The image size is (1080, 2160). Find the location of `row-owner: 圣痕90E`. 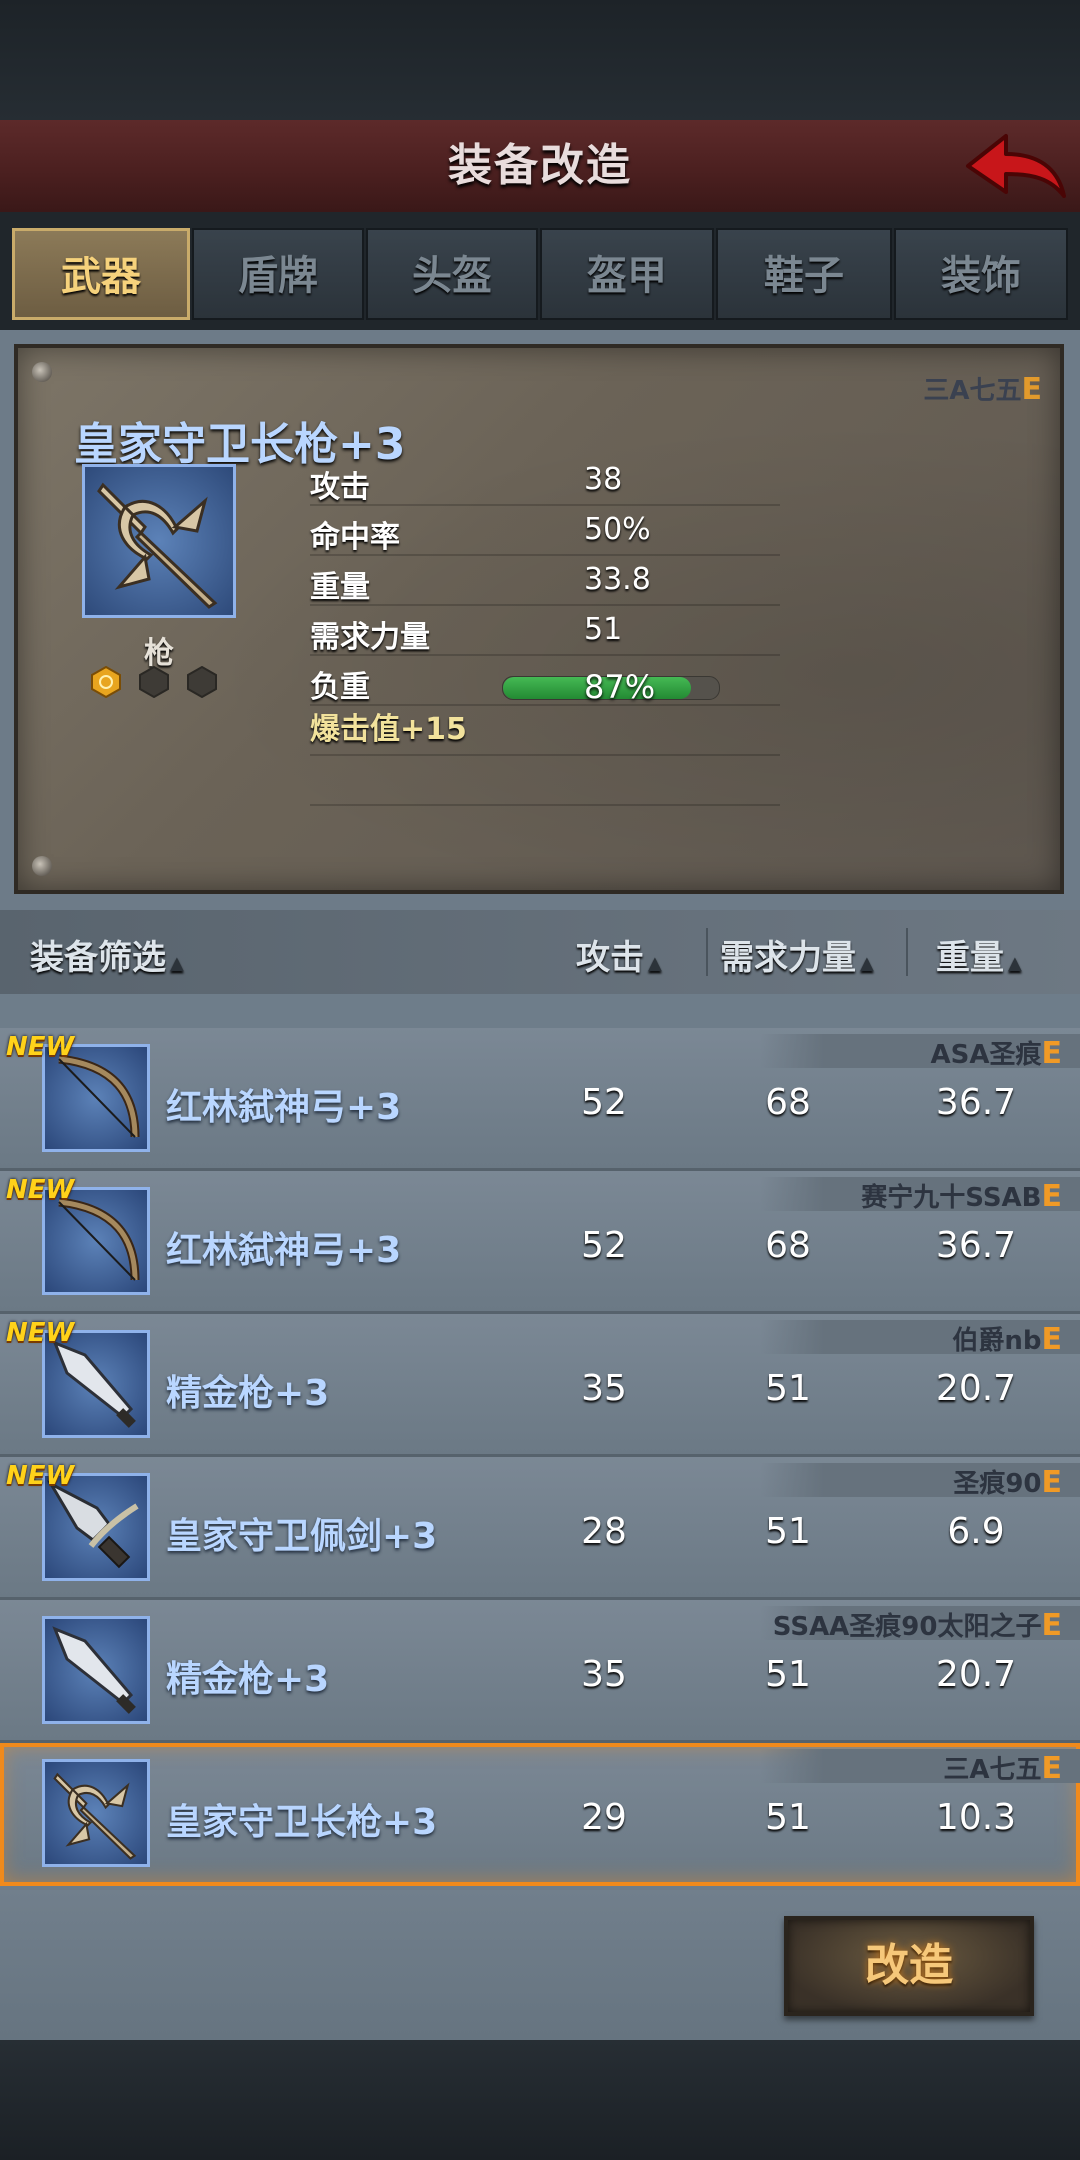

row-owner: 圣痕90E is located at coordinates (1007, 1481).